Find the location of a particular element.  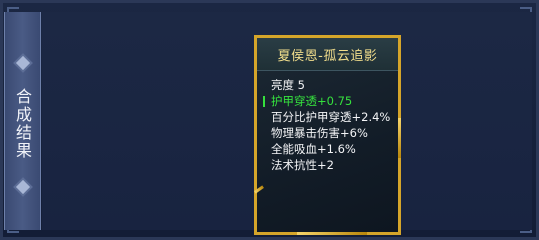

item-card-header: 夏侯恩-孤云追影 is located at coordinates (327, 54).